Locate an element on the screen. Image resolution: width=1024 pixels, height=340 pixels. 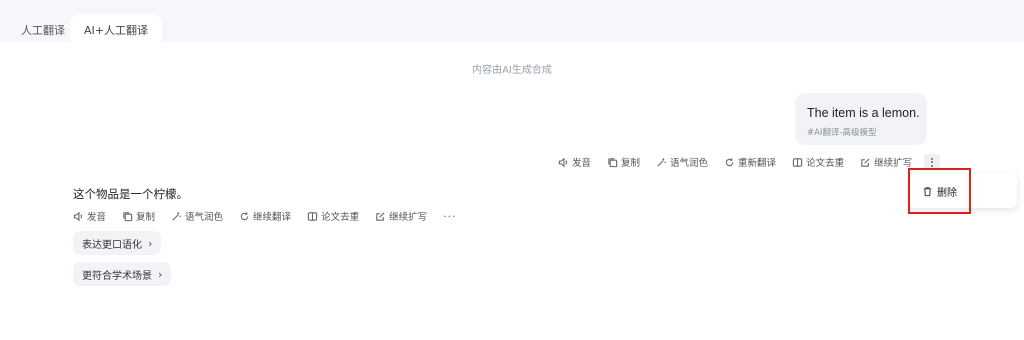
suggestion-chip-colloquial: 表达更口语化 › is located at coordinates (117, 243).